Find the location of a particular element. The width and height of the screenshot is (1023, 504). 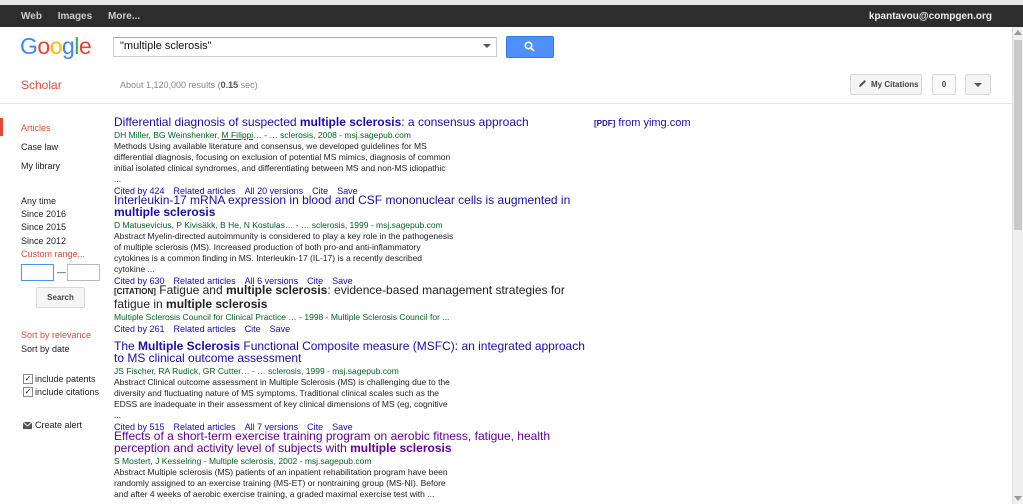

include-citations-checkbox: ✓ is located at coordinates (28, 392).